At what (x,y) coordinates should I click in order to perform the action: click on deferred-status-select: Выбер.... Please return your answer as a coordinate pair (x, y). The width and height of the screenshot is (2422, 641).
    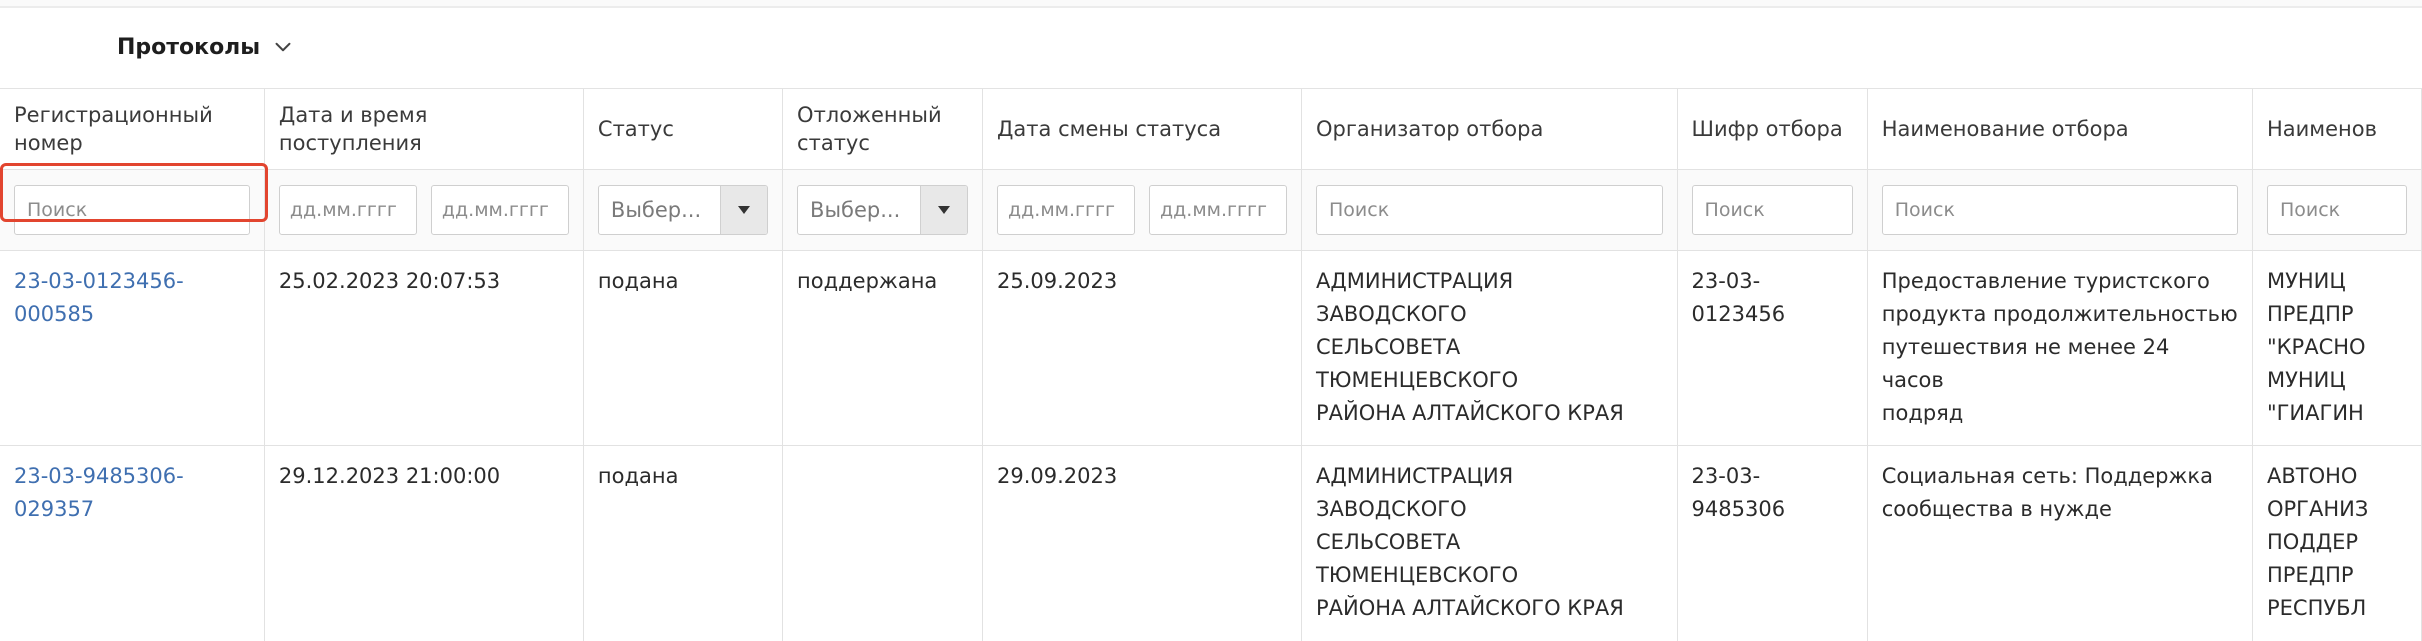
    Looking at the image, I should click on (882, 210).